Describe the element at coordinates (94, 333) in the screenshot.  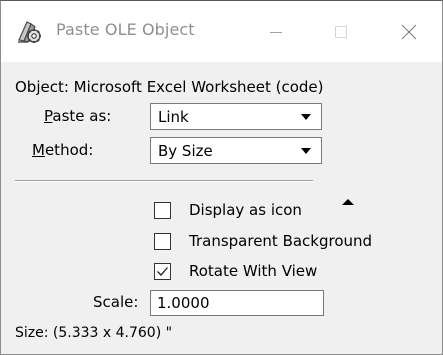
I see `size-readout: Size: (5.333 x 4.760) "` at that location.